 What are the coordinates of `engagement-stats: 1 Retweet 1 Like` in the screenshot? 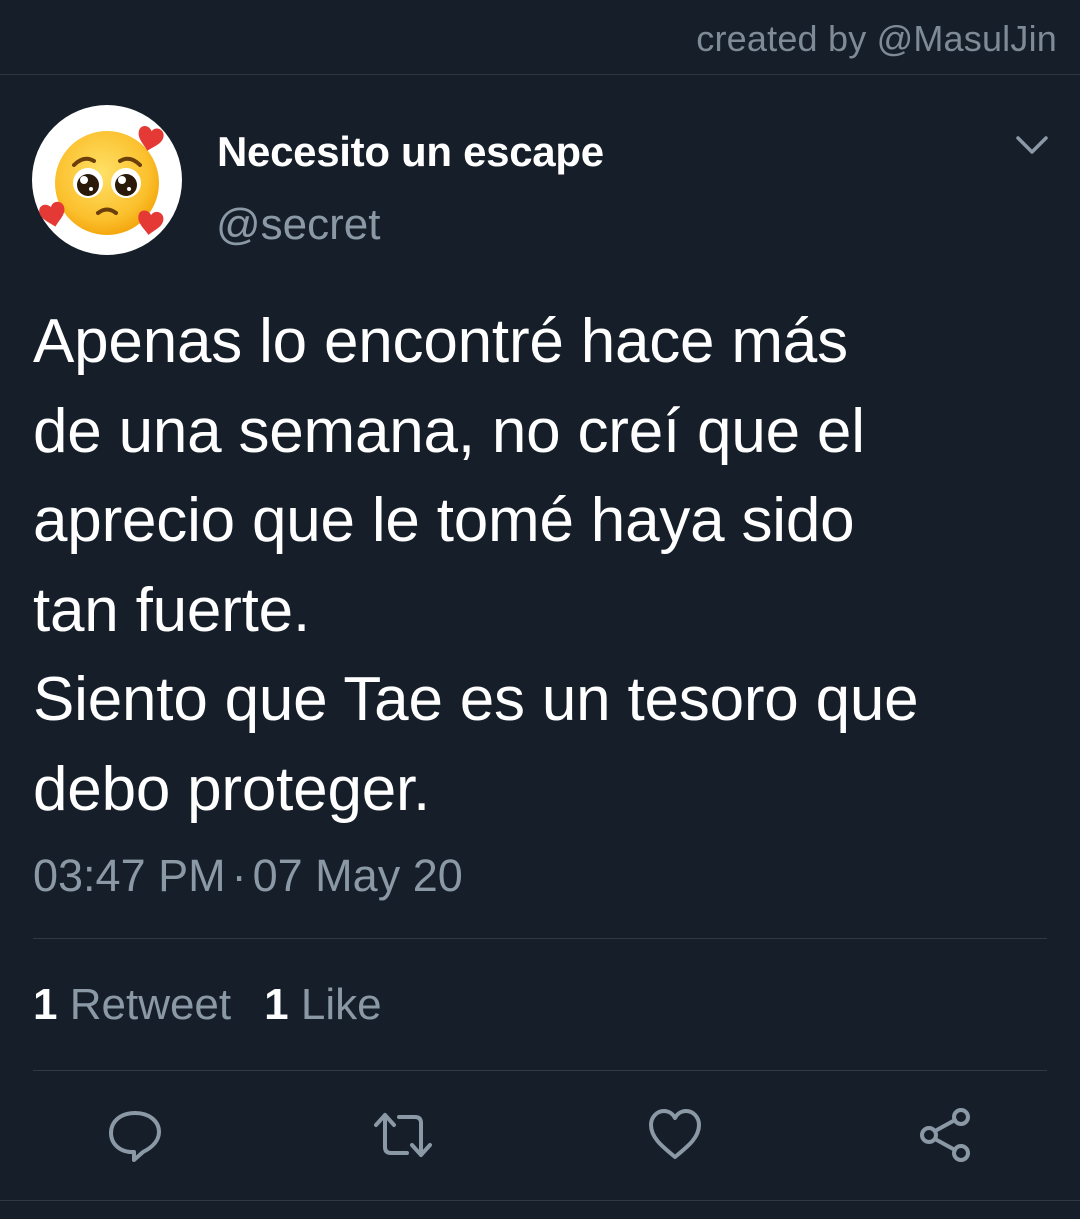 It's located at (207, 1005).